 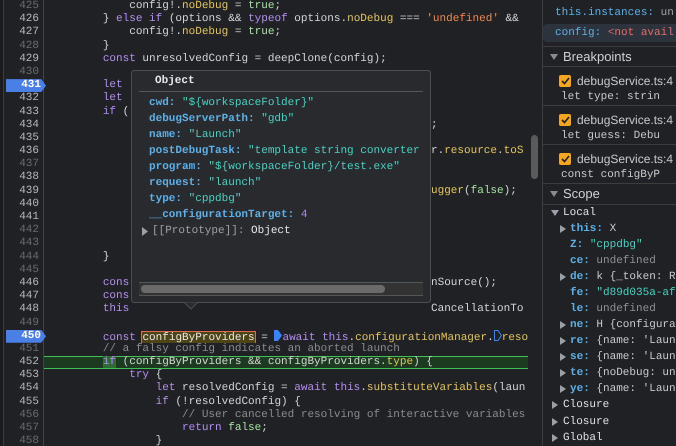 What do you see at coordinates (281, 289) in the screenshot?
I see `horizontal-scrollbar` at bounding box center [281, 289].